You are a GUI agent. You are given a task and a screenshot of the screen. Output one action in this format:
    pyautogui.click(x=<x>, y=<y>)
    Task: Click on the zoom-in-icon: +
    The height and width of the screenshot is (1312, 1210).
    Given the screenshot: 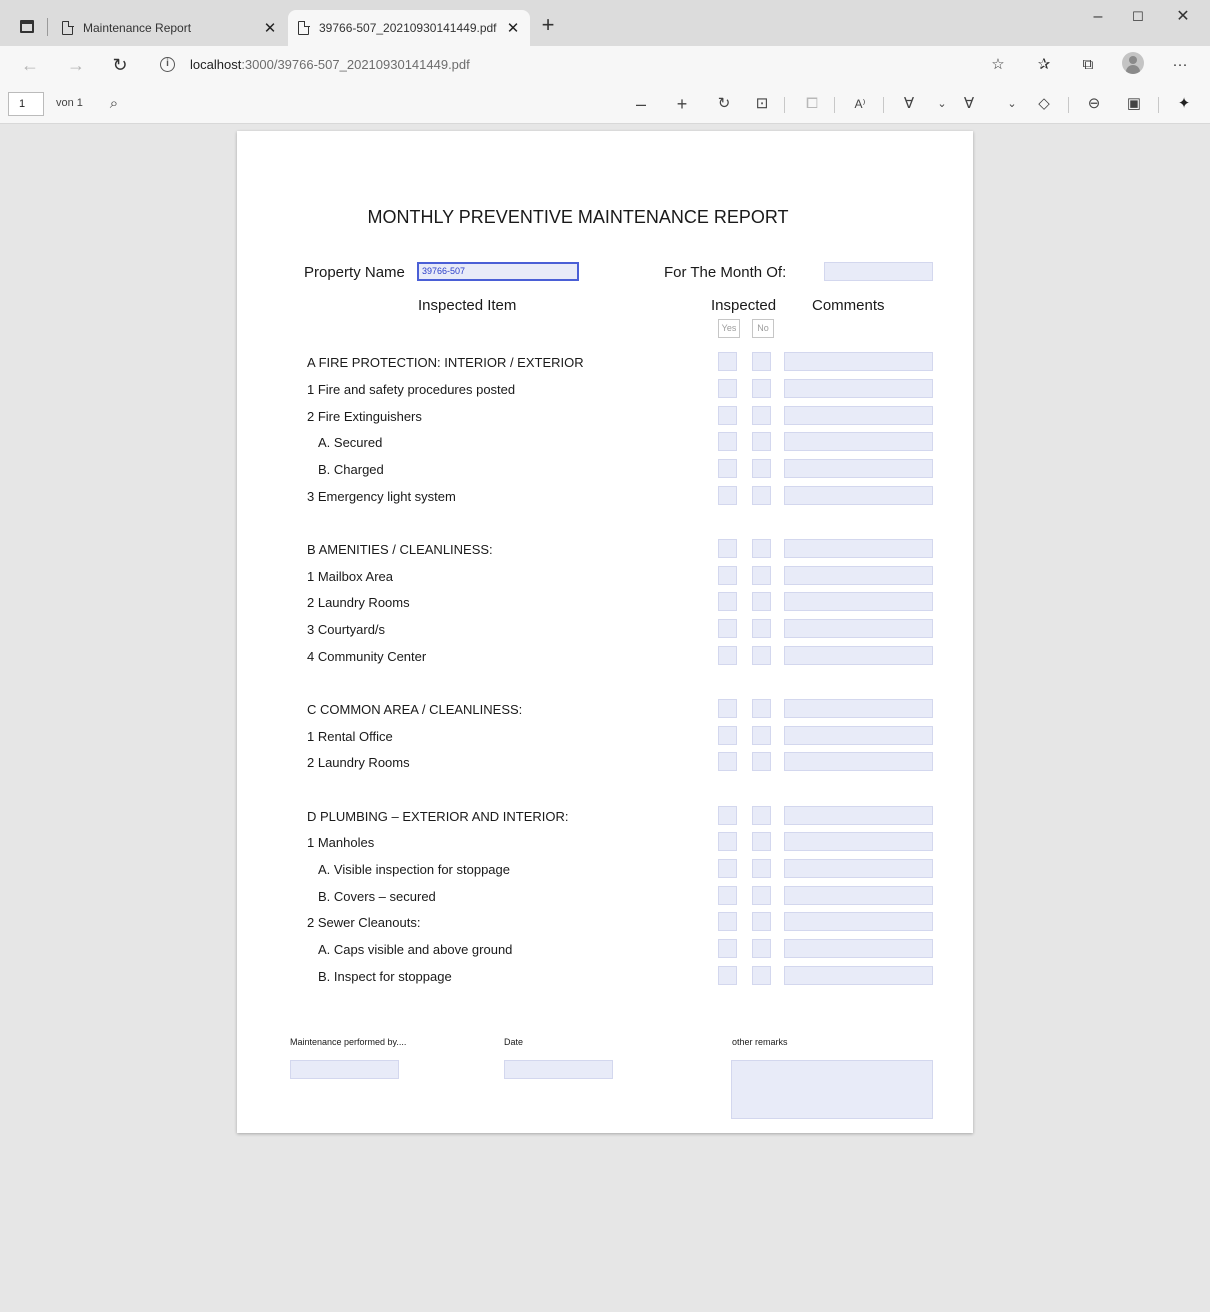 What is the action you would take?
    pyautogui.click(x=682, y=104)
    